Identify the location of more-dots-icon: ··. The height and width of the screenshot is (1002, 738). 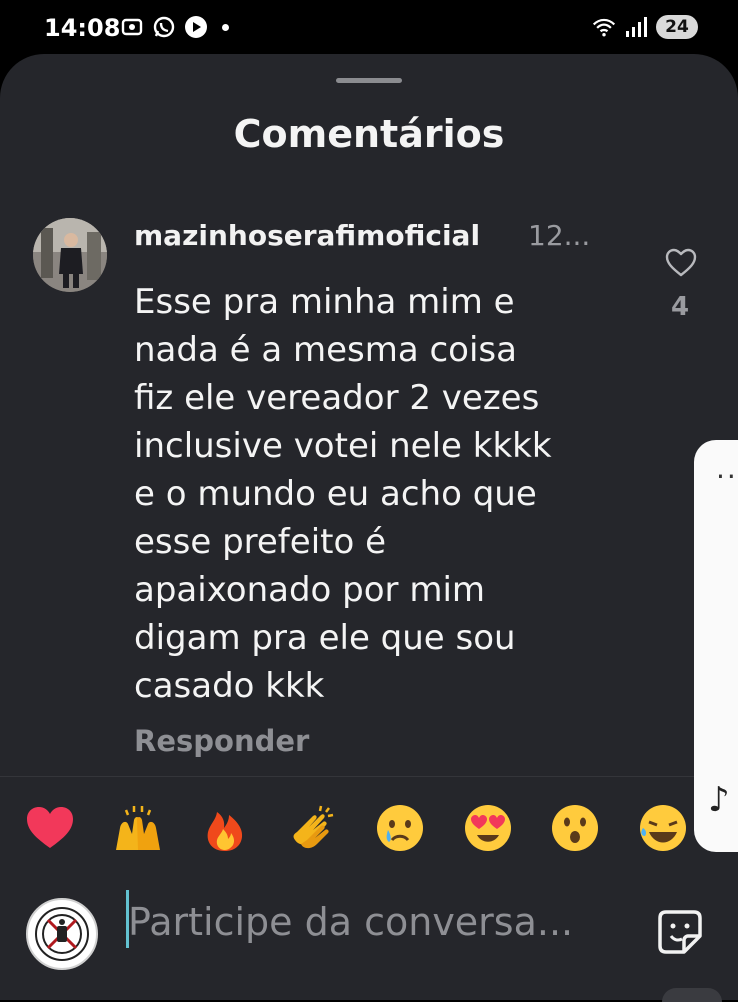
(727, 476).